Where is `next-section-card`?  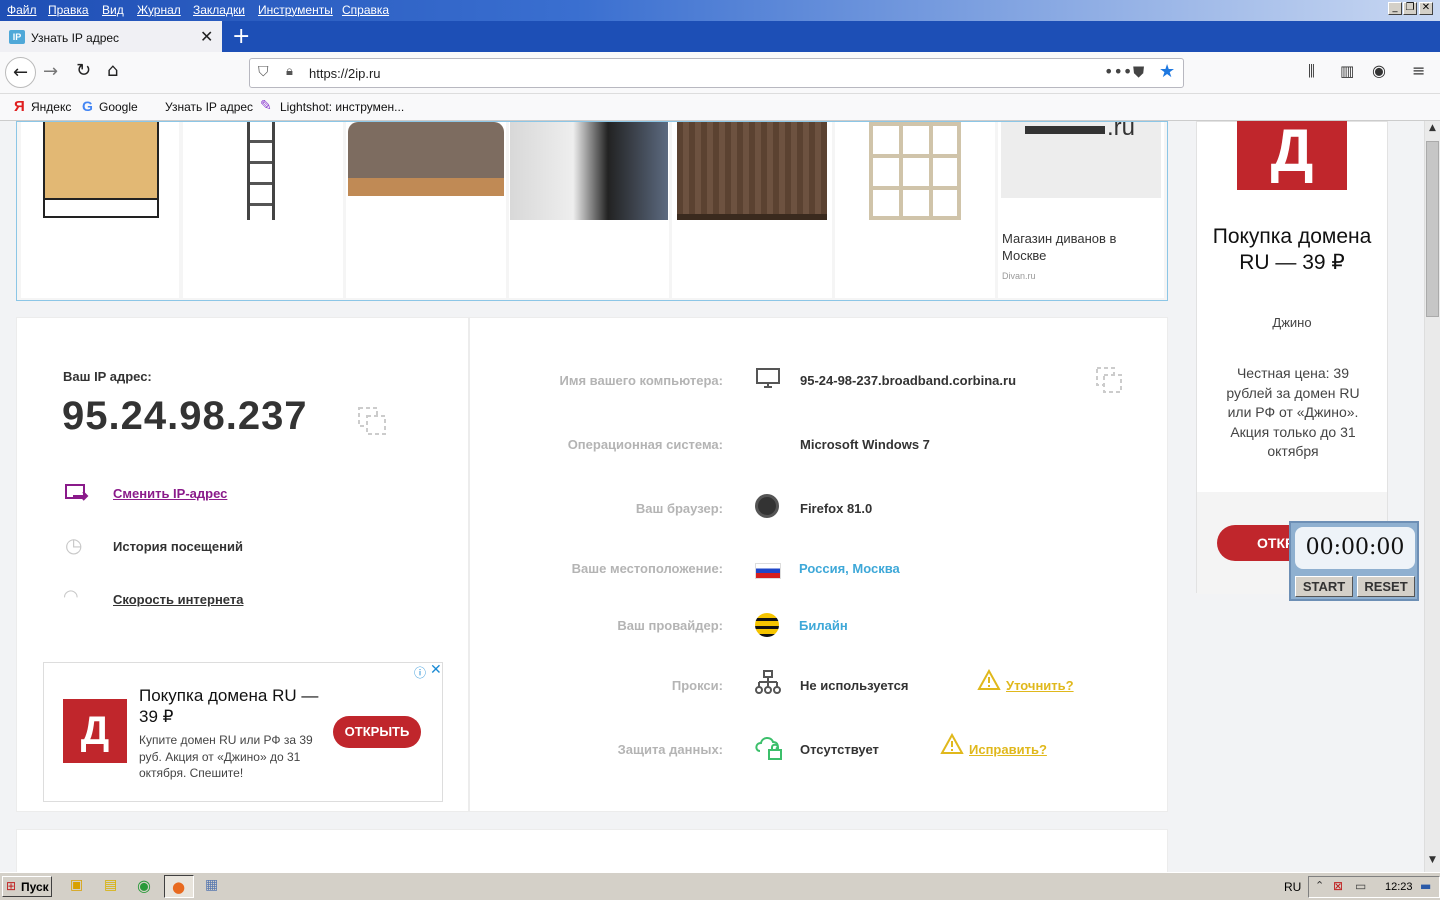 next-section-card is located at coordinates (592, 850).